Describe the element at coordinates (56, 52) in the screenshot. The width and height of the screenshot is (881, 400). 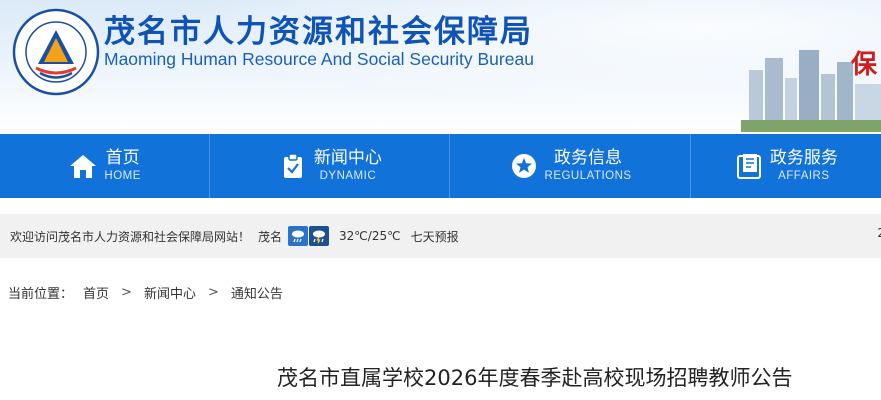
I see `bureau-emblem-icon` at that location.